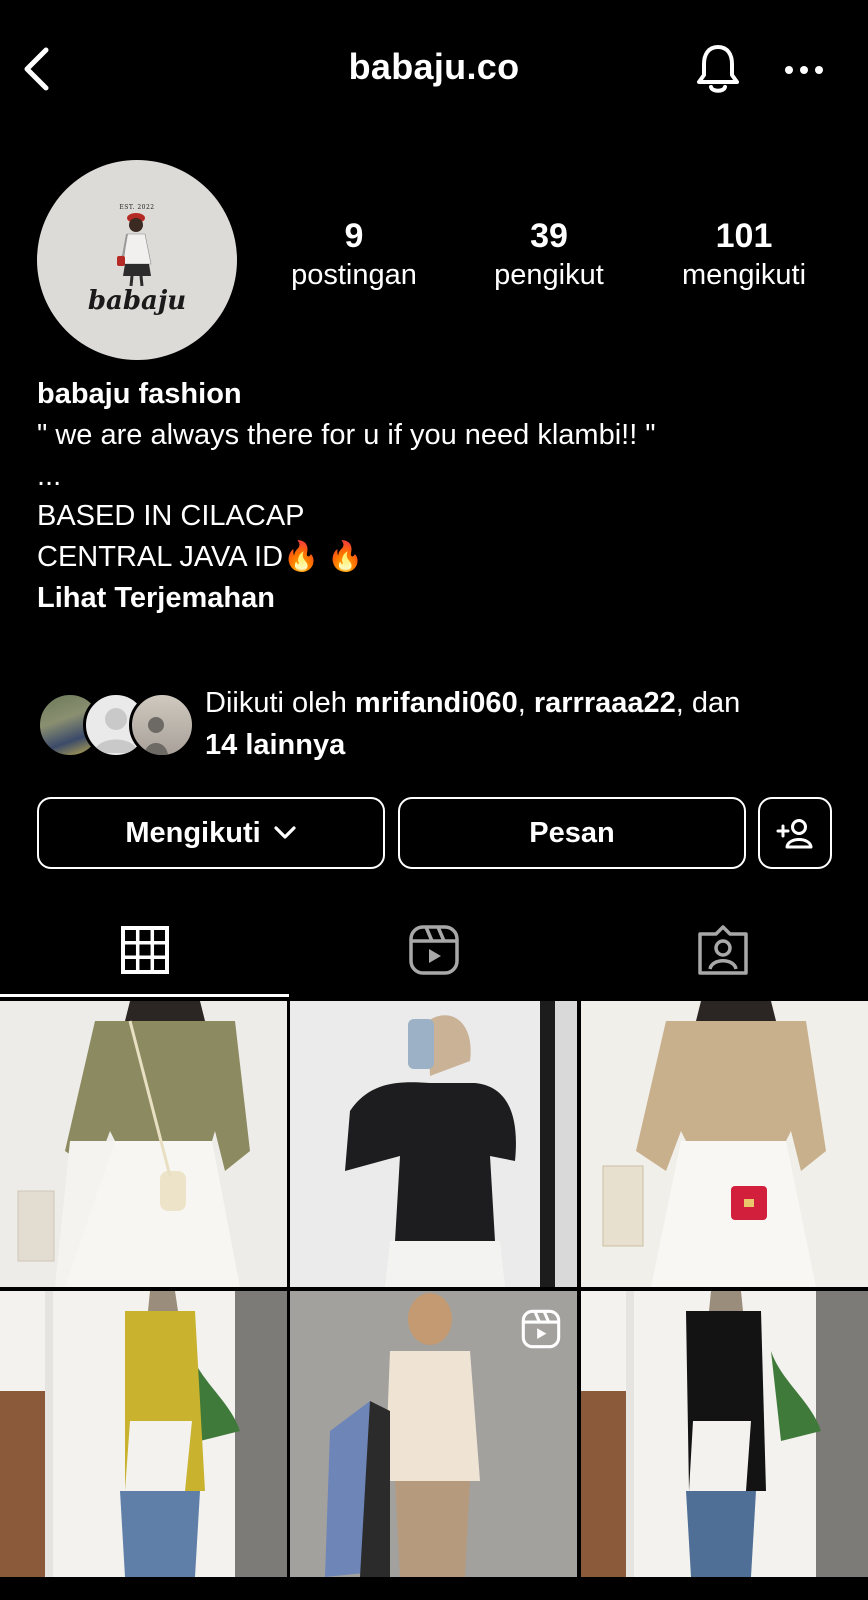 This screenshot has height=1600, width=868. Describe the element at coordinates (433, 1434) in the screenshot. I see `grid-post-reel` at that location.